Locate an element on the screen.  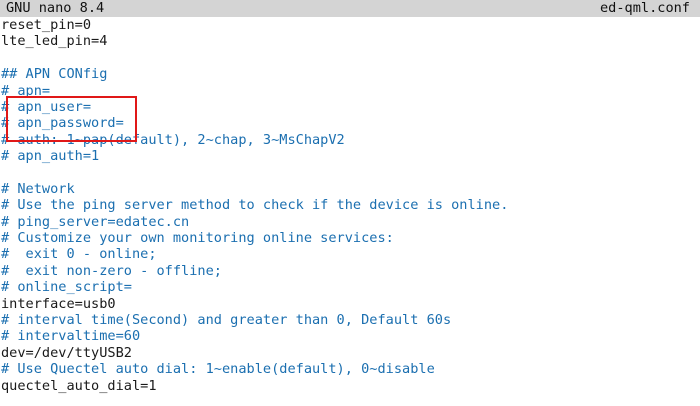
comment-line: # ping_server=edatec.cn is located at coordinates (350, 222).